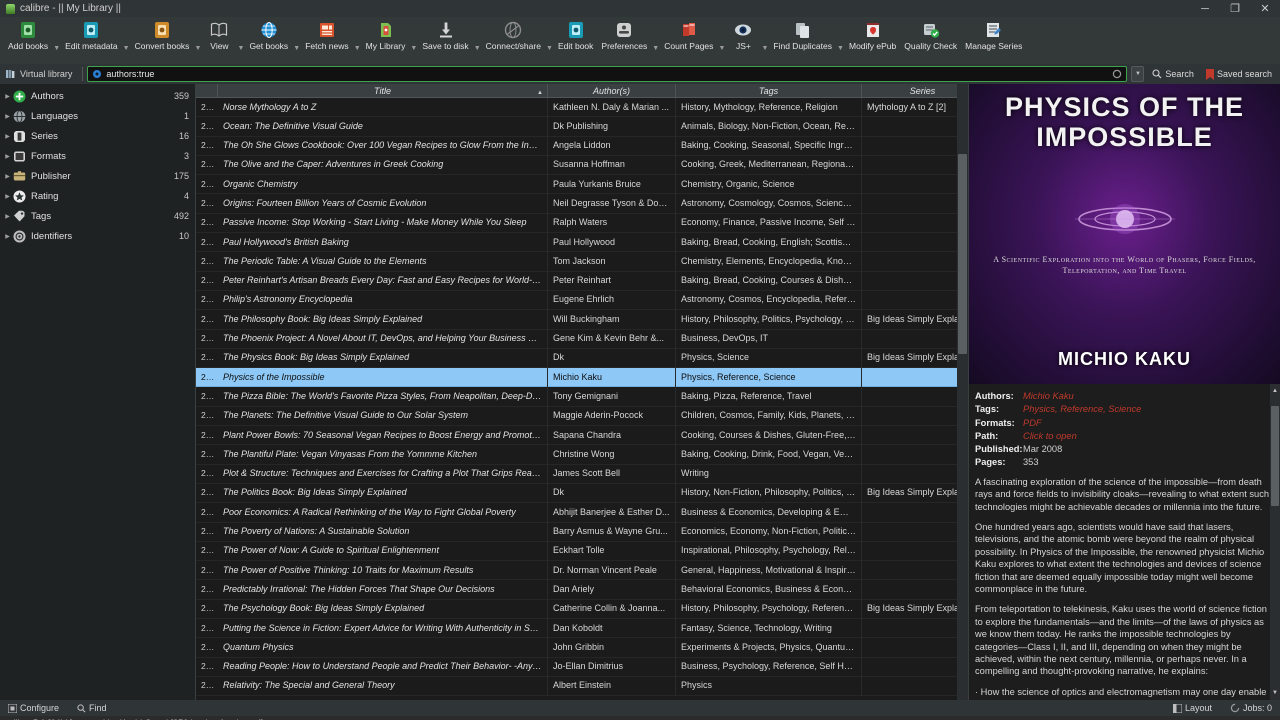  Describe the element at coordinates (909, 91) in the screenshot. I see `column-header-series: Series` at that location.